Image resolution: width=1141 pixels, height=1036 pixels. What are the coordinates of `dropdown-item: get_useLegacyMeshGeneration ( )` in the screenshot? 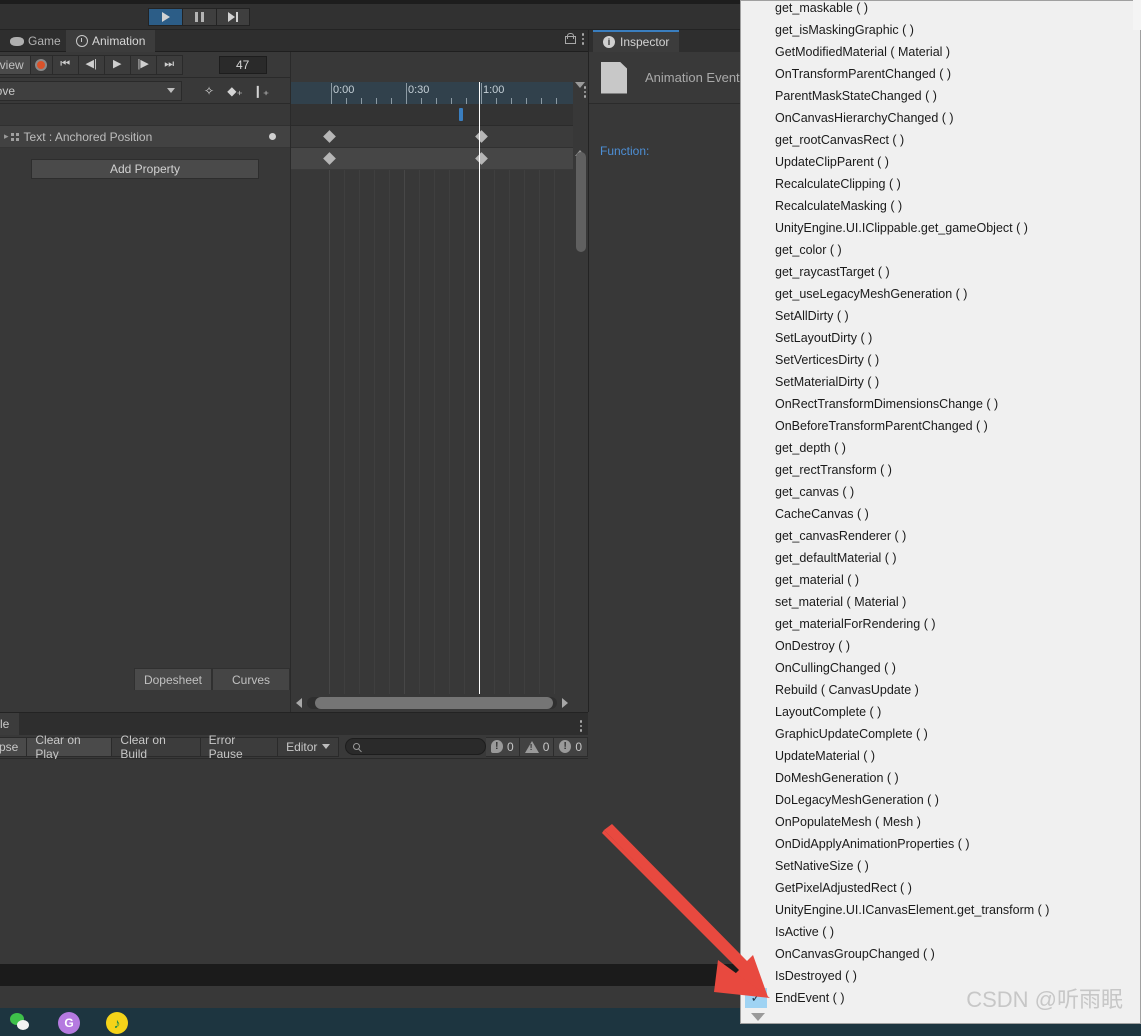 It's located at (940, 294).